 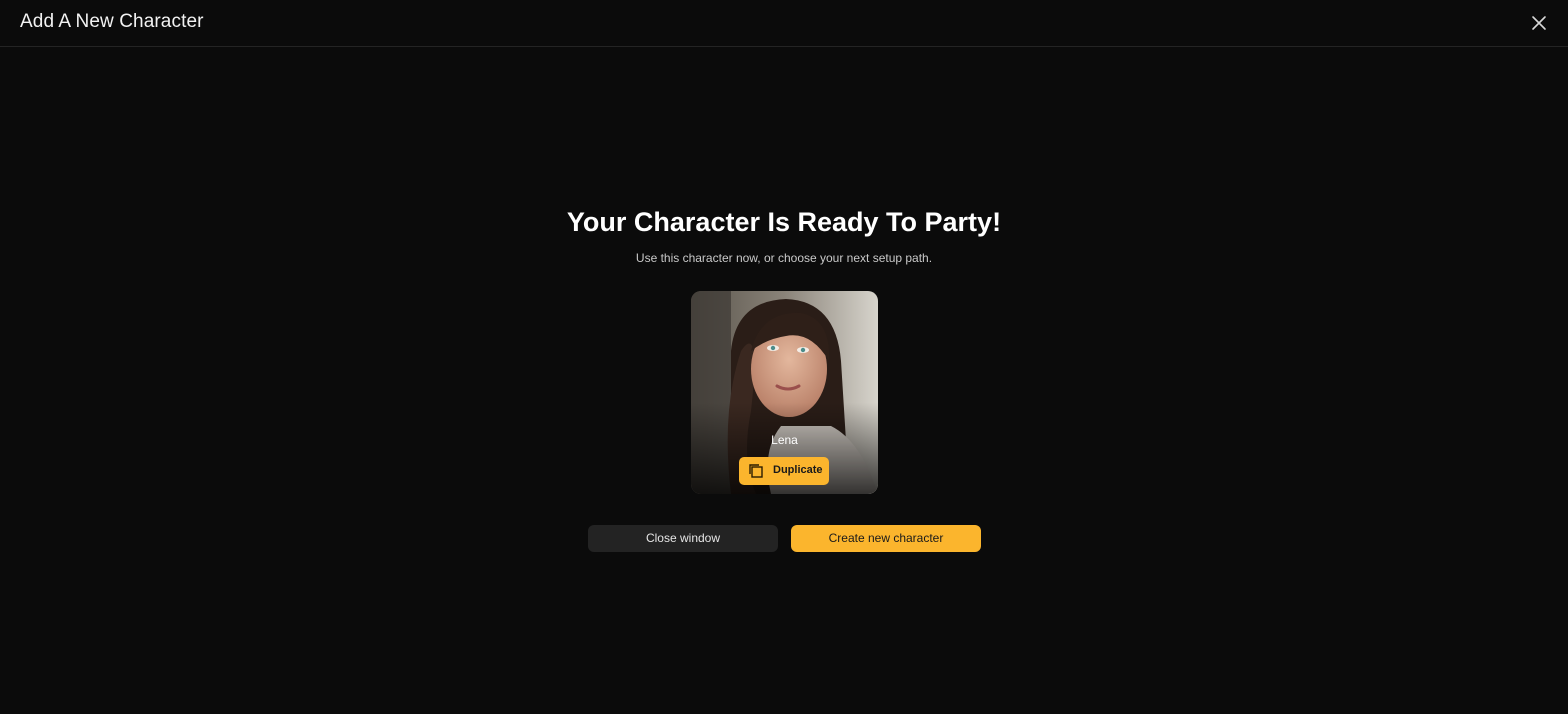 I want to click on create-new-character-button: Create new character, so click(x=886, y=538).